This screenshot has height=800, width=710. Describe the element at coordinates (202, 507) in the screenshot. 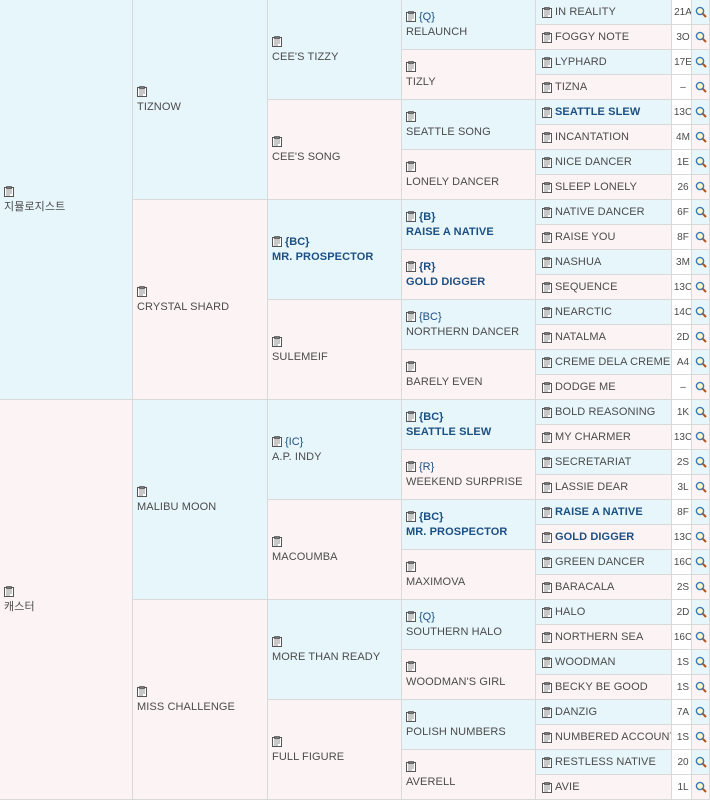

I see `ancestor-name-link: MALIBU MOON` at that location.